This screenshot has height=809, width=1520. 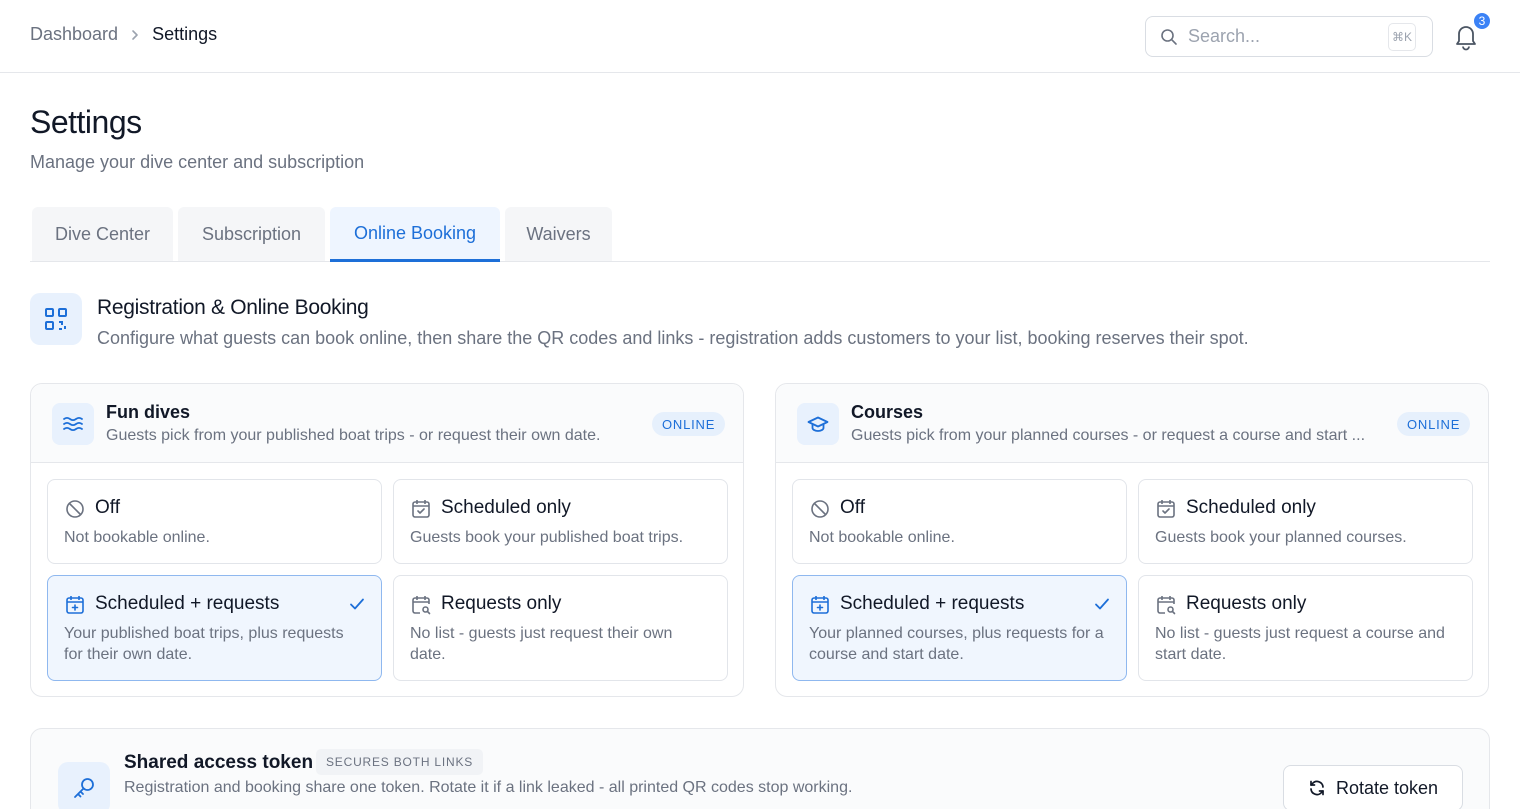 What do you see at coordinates (251, 234) in the screenshot?
I see `tab-subscription: Subscription` at bounding box center [251, 234].